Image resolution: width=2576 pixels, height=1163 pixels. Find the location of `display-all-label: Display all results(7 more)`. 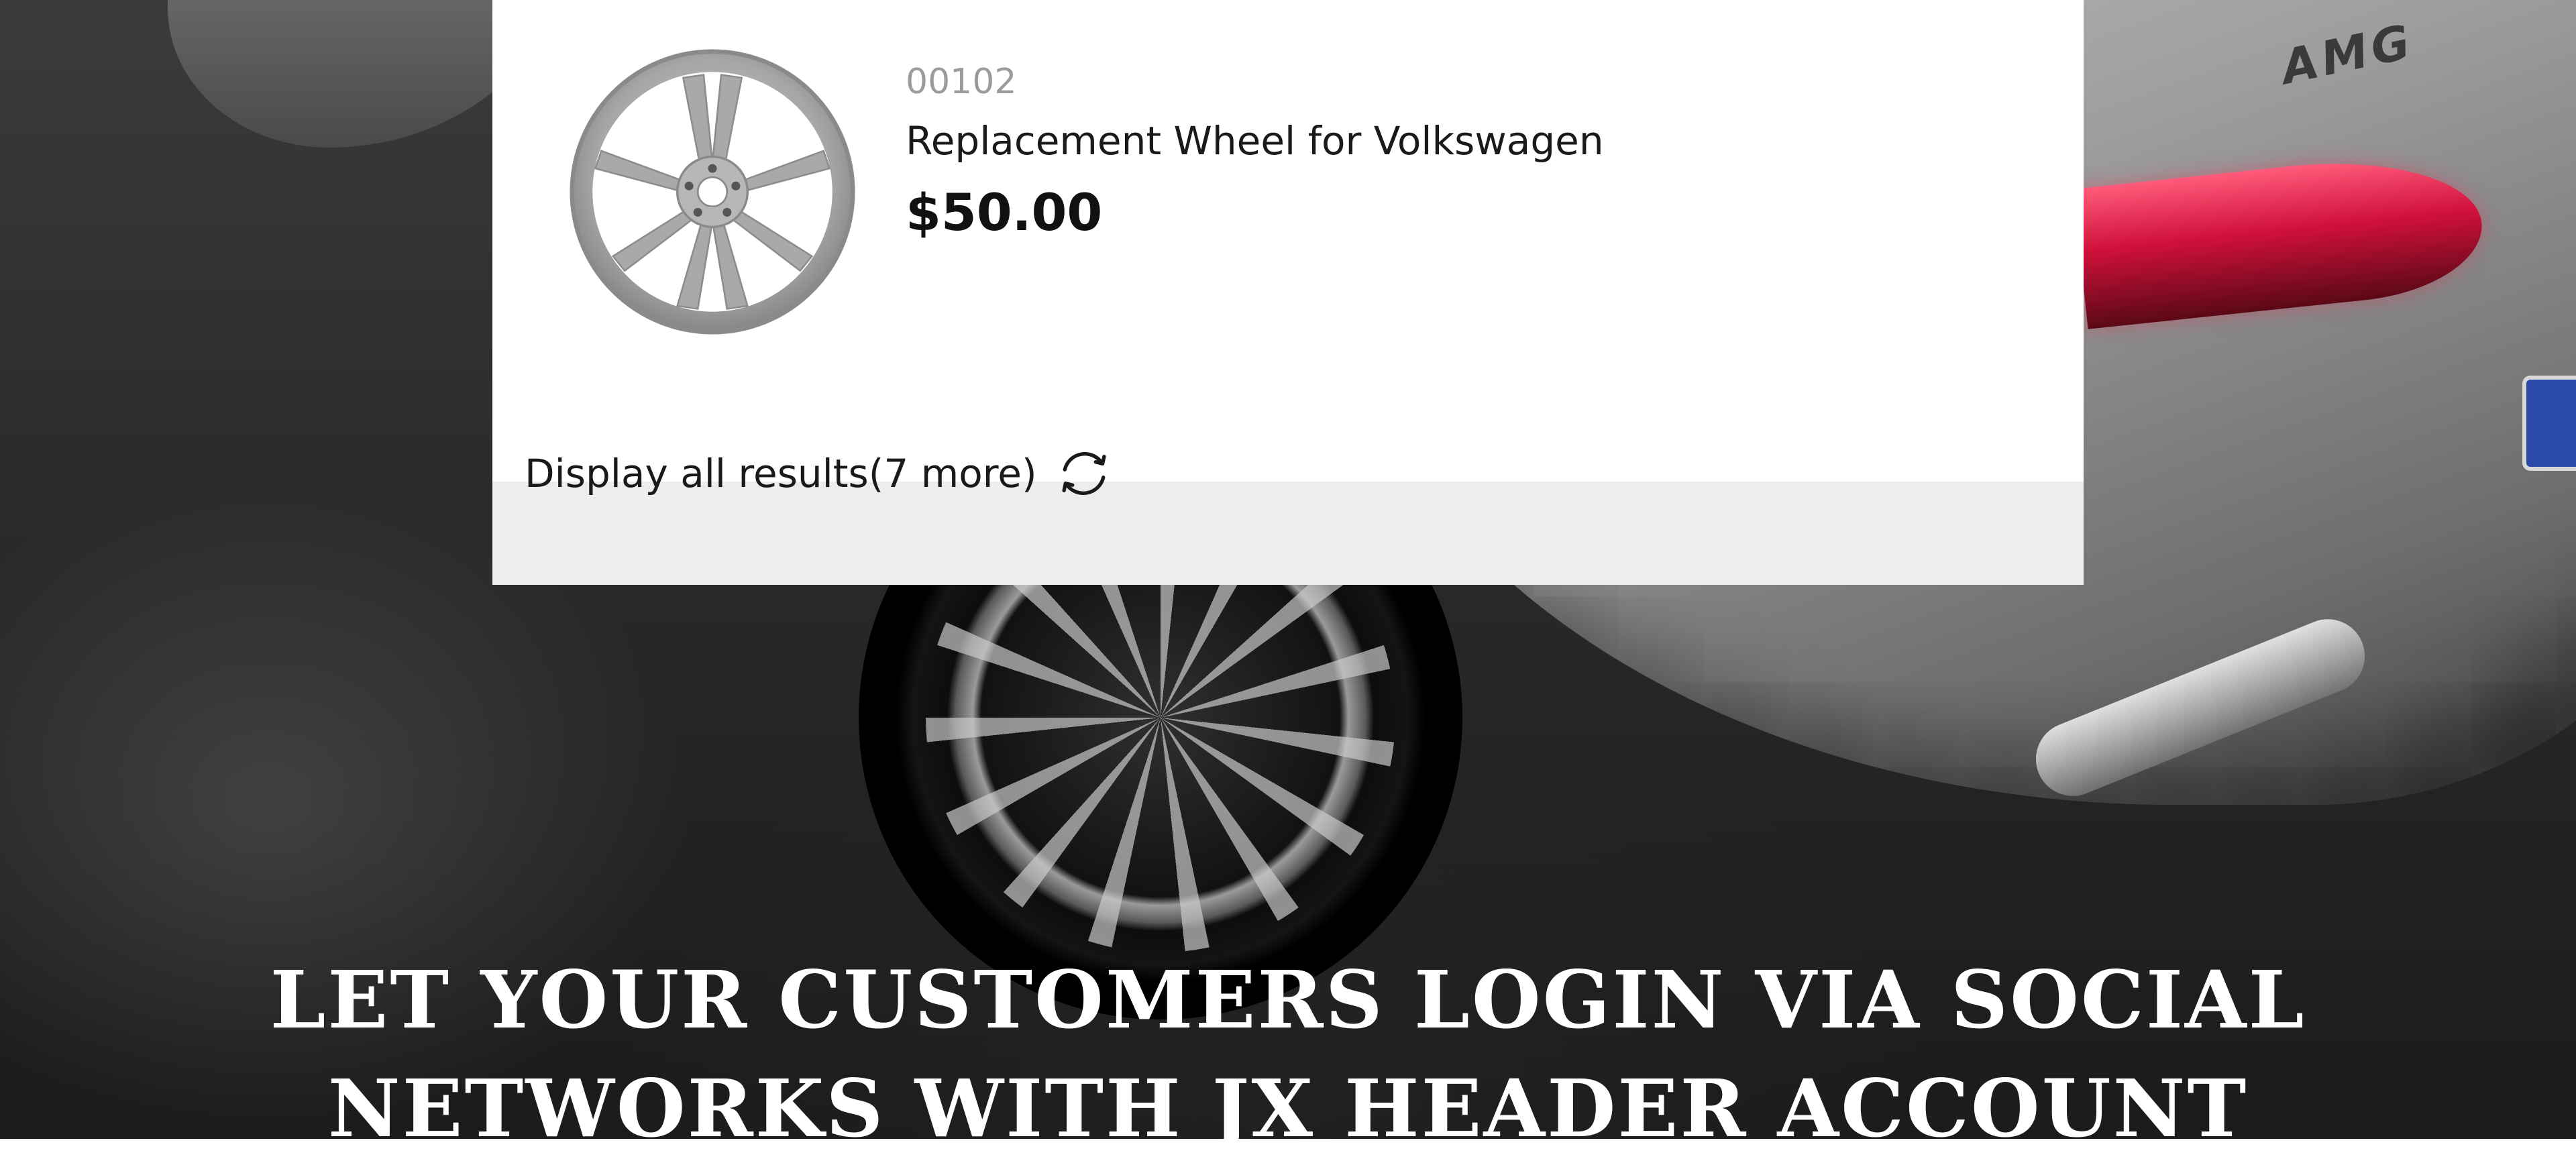

display-all-label: Display all results(7 more) is located at coordinates (781, 474).